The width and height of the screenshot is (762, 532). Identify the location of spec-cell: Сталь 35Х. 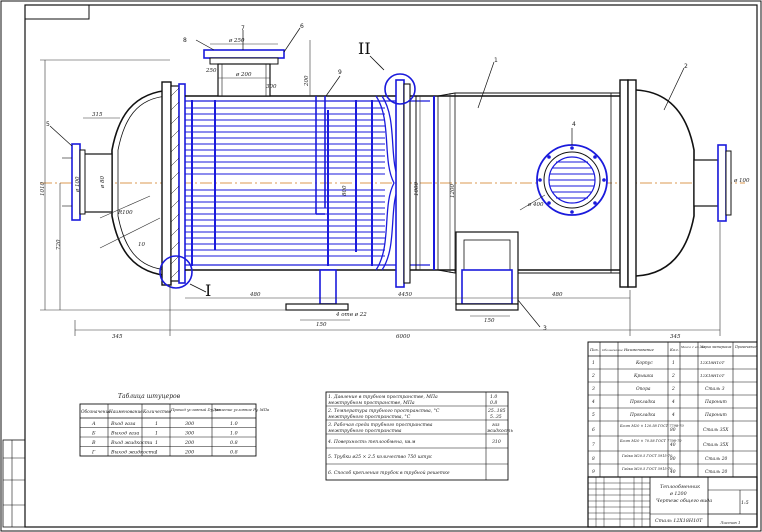
(716, 445).